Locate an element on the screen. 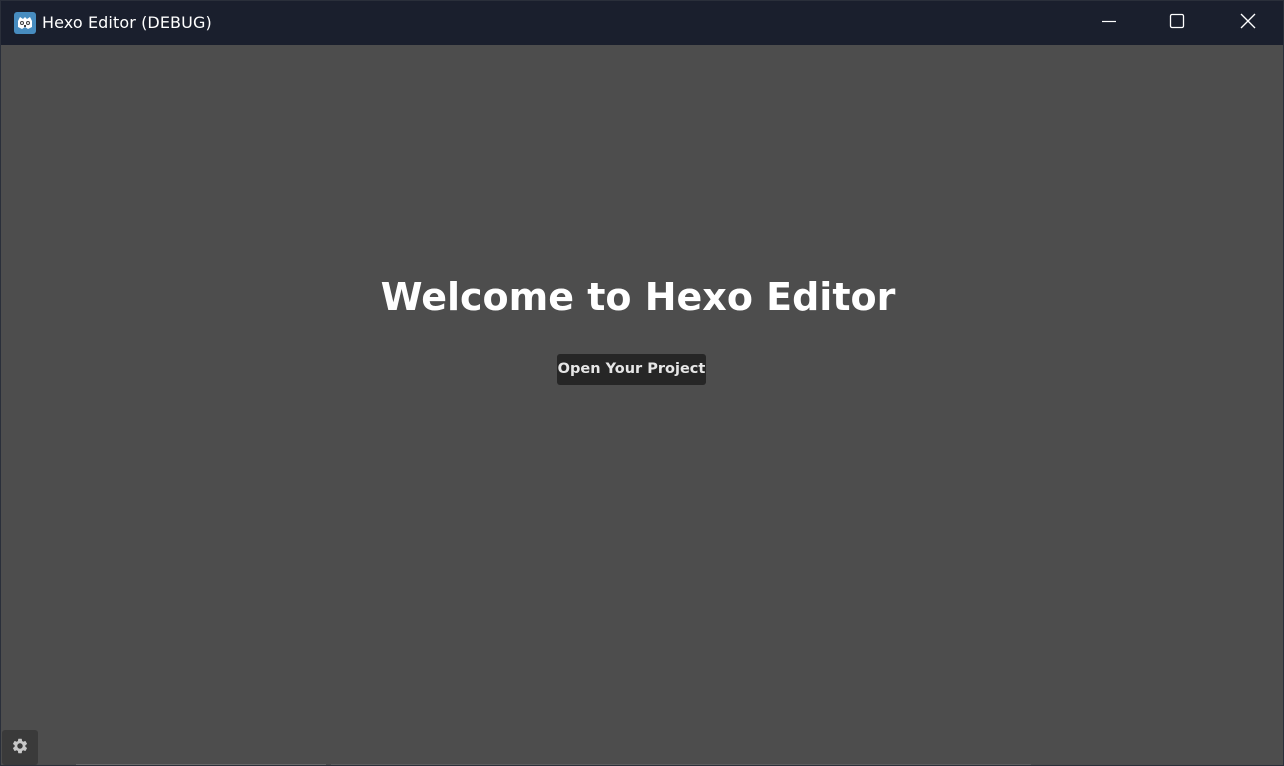 The image size is (1284, 766). title-bar: Hexo Editor (DEBUG) is located at coordinates (642, 23).